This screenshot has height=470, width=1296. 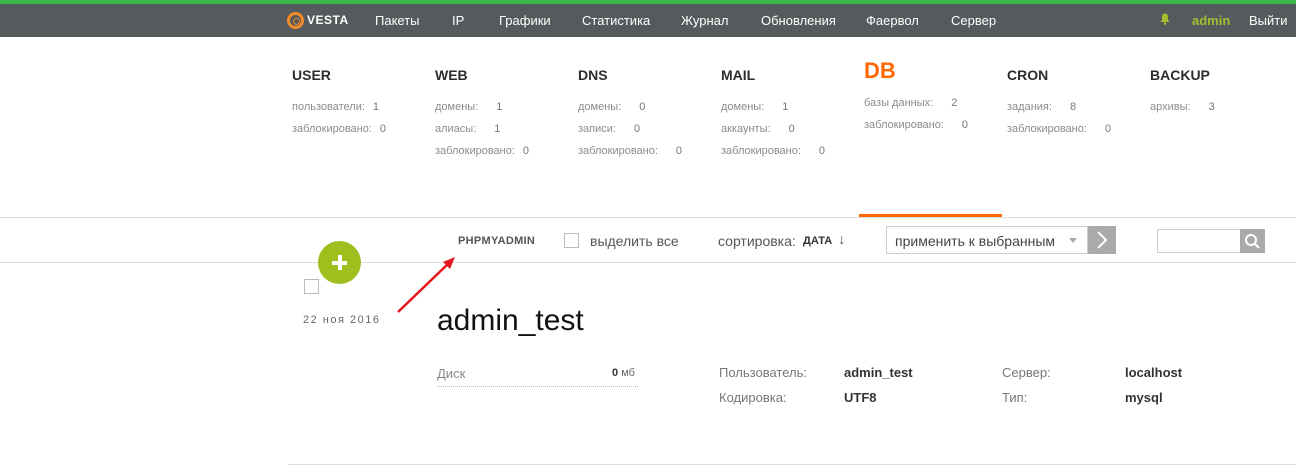 I want to click on stat-user: USER пользователи: 1 заблокировано: 0, so click(x=339, y=105).